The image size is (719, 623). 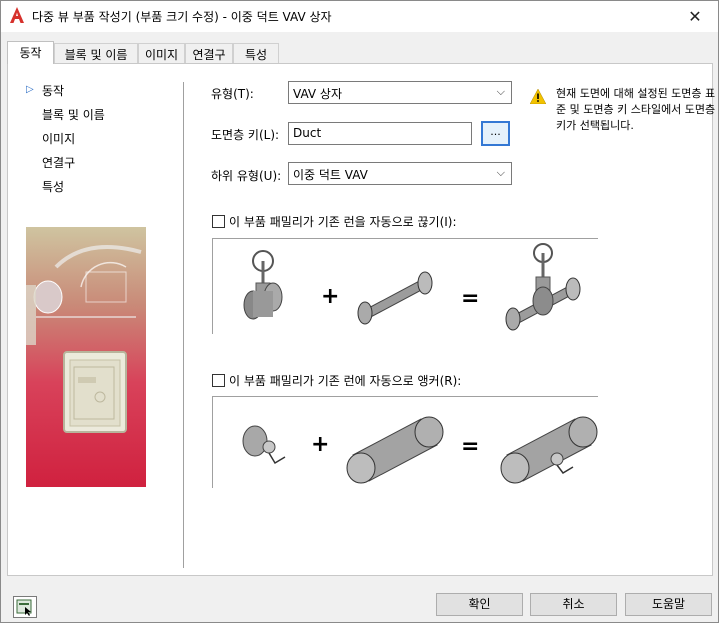 What do you see at coordinates (400, 92) in the screenshot?
I see `type-select: VAV 상자 ⌵` at bounding box center [400, 92].